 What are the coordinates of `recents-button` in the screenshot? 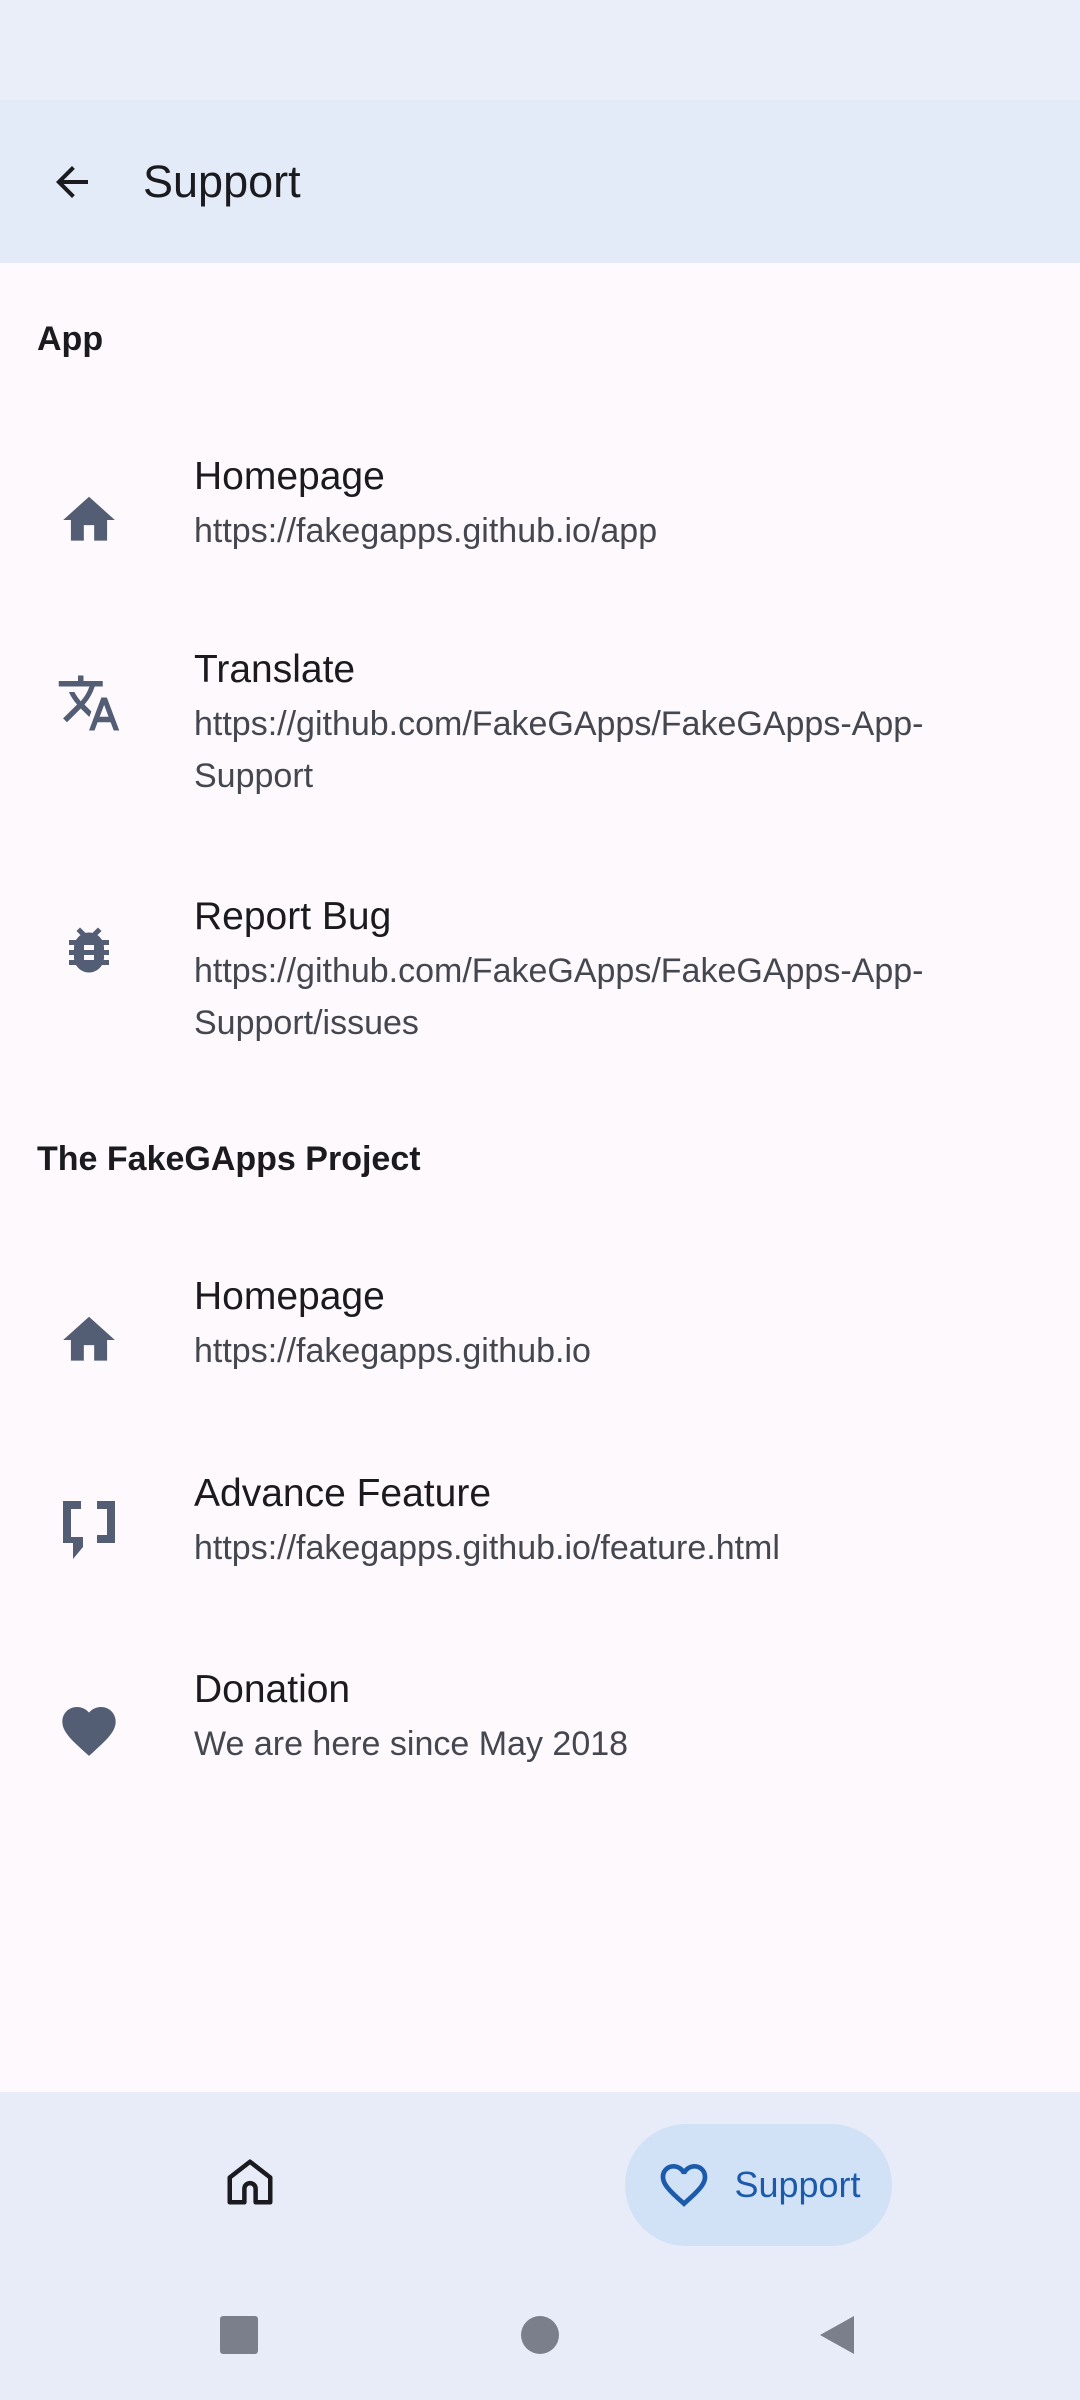 It's located at (239, 2335).